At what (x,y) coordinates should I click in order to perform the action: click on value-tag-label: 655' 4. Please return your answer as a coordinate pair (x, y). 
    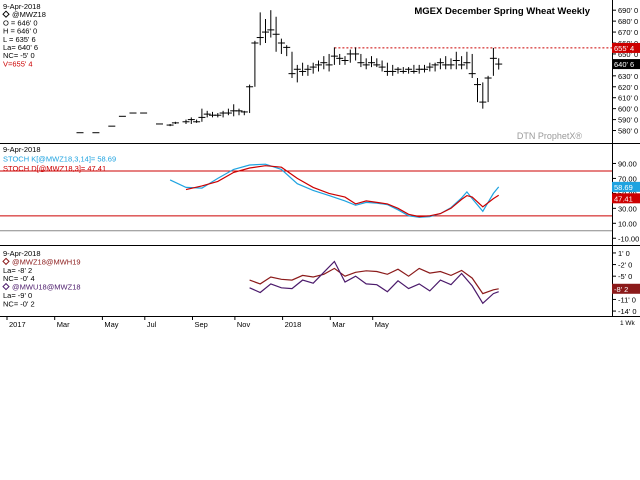
    Looking at the image, I should click on (624, 48).